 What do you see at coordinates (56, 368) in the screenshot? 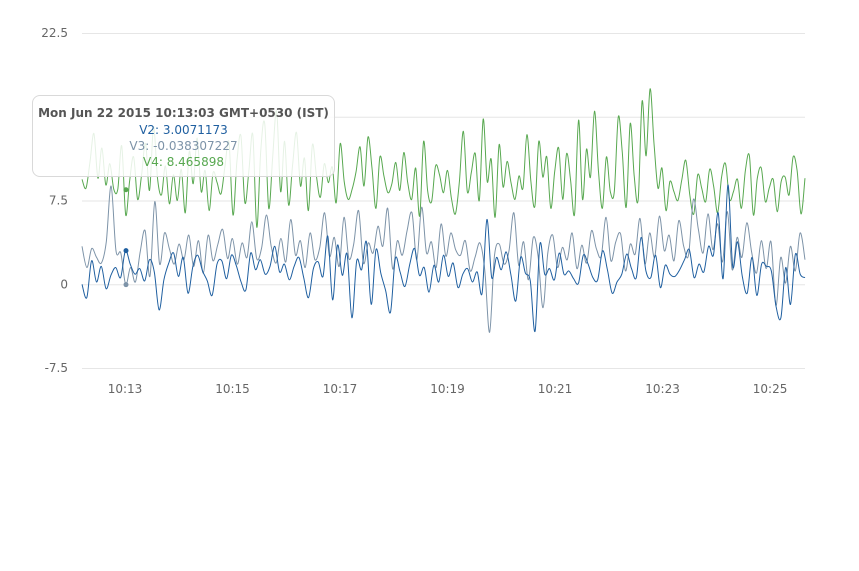
I see `y-tick-label: -7.5` at bounding box center [56, 368].